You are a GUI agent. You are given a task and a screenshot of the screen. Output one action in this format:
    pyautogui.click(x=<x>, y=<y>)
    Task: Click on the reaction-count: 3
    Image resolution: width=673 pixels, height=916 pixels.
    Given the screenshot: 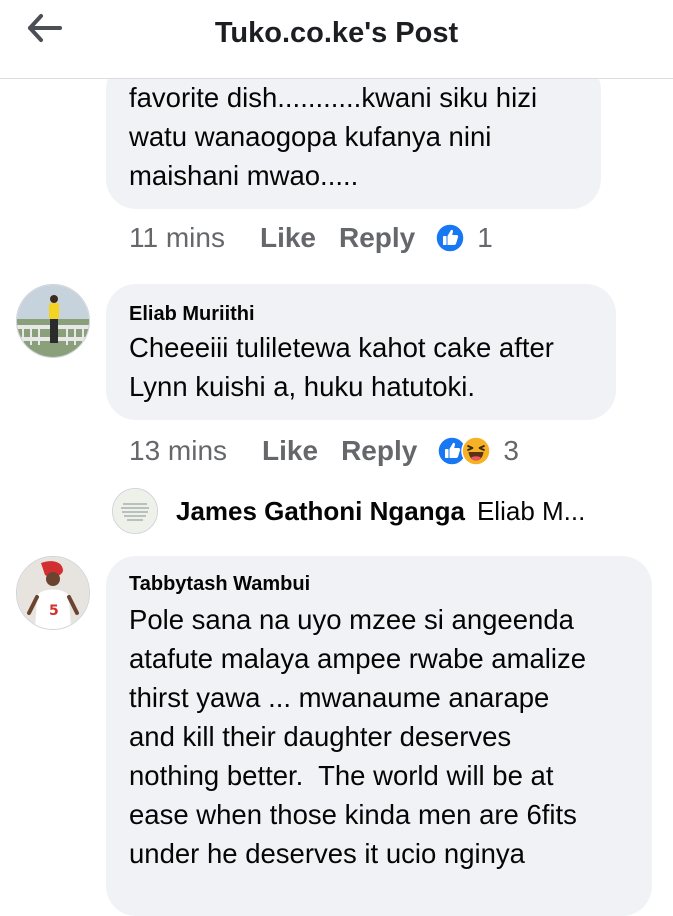 What is the action you would take?
    pyautogui.click(x=511, y=450)
    